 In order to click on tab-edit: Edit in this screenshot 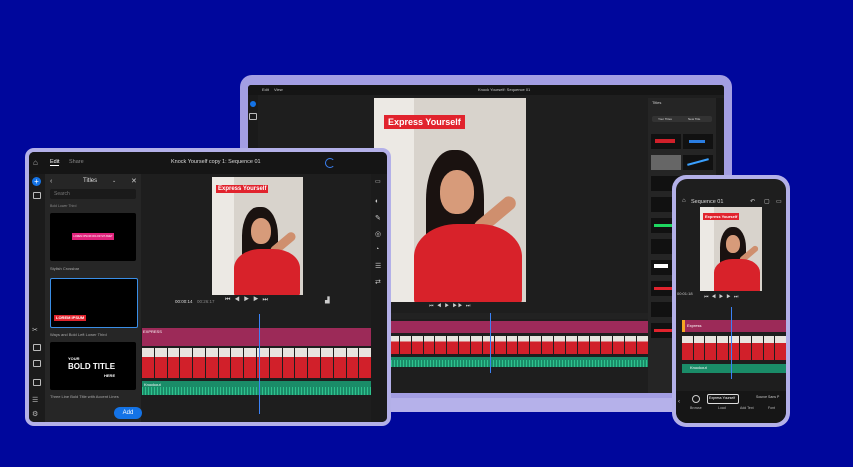, I will do `click(55, 162)`.